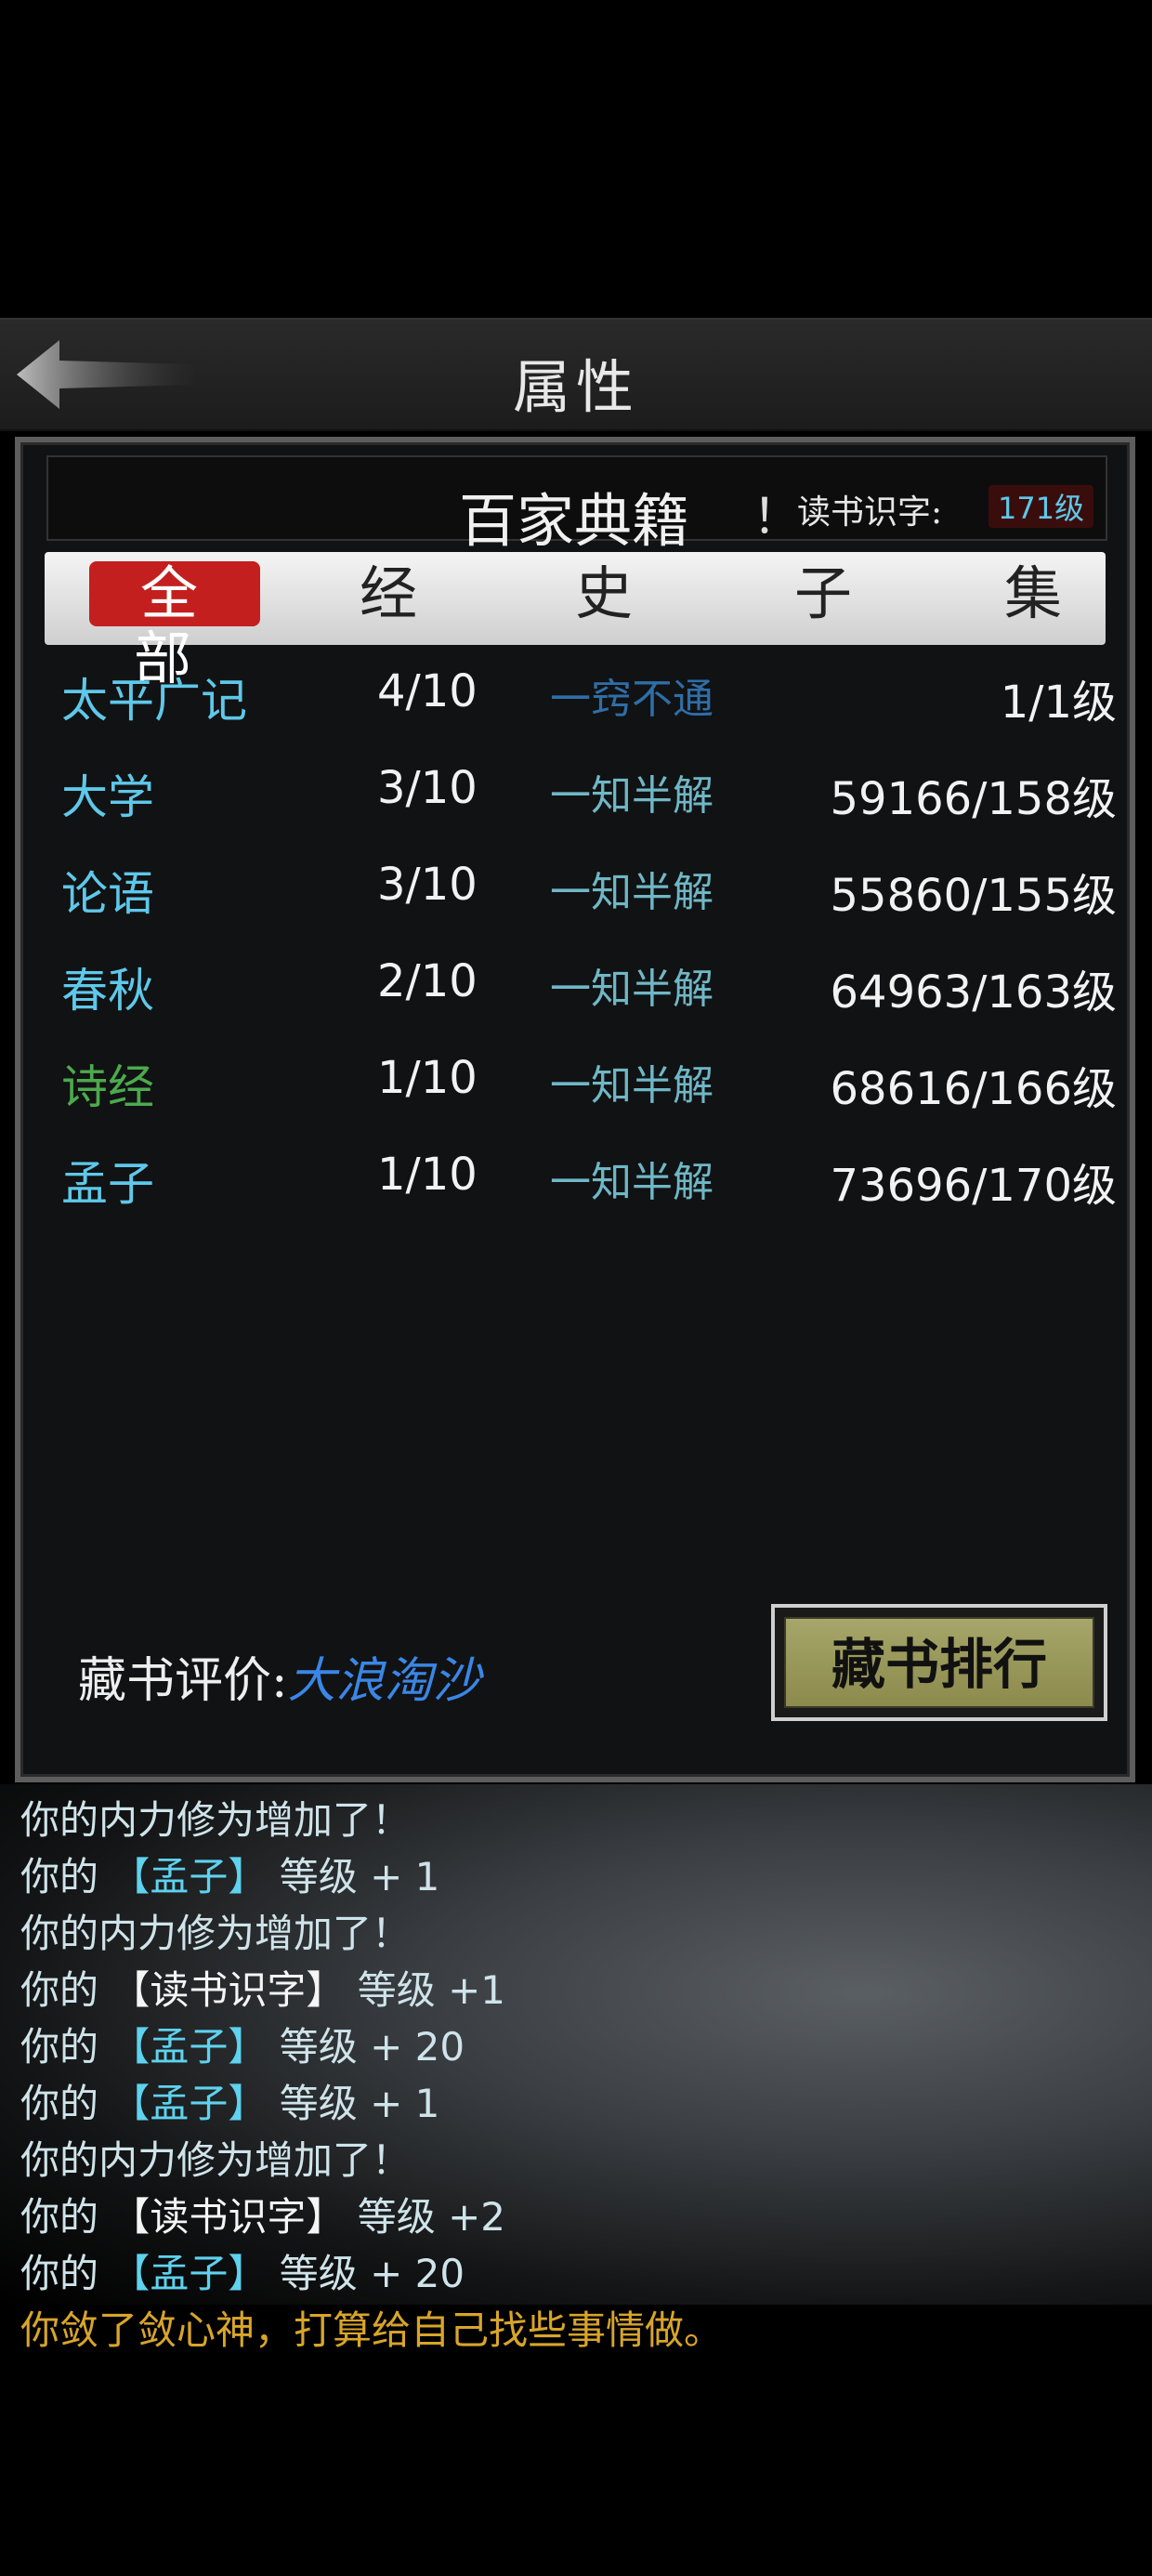  I want to click on book-level: 1/1级, so click(1058, 703).